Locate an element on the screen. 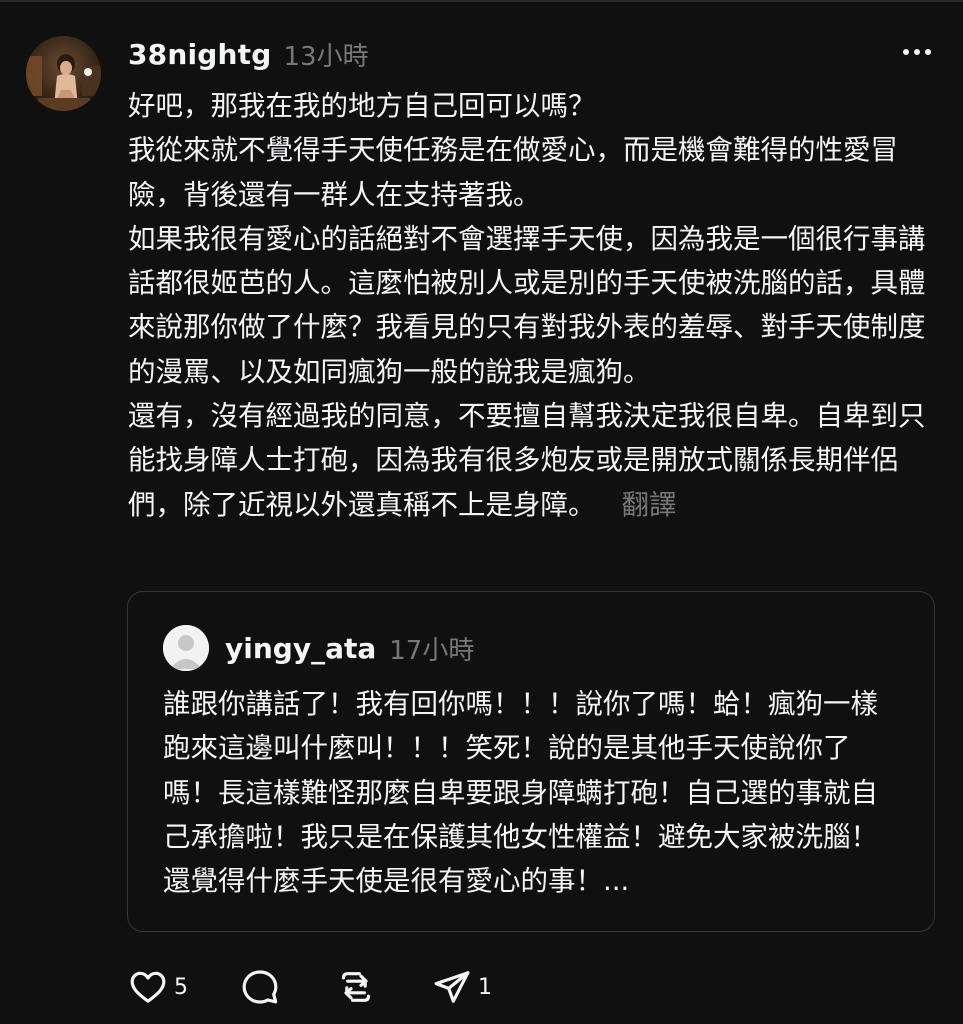 This screenshot has width=963, height=1024. like-button: 5 is located at coordinates (158, 987).